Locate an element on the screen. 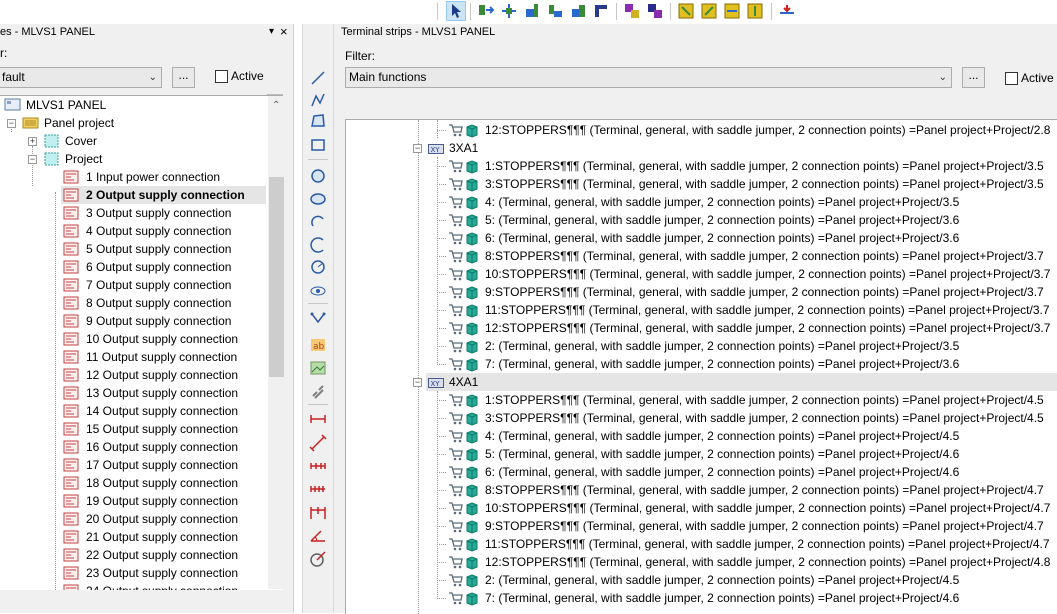 This screenshot has height=614, width=1057. page-item: 16 Output supply connection is located at coordinates (165, 447).